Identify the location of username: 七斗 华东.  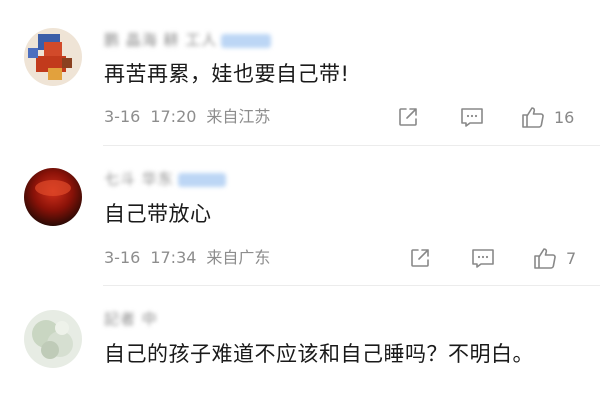
(165, 179).